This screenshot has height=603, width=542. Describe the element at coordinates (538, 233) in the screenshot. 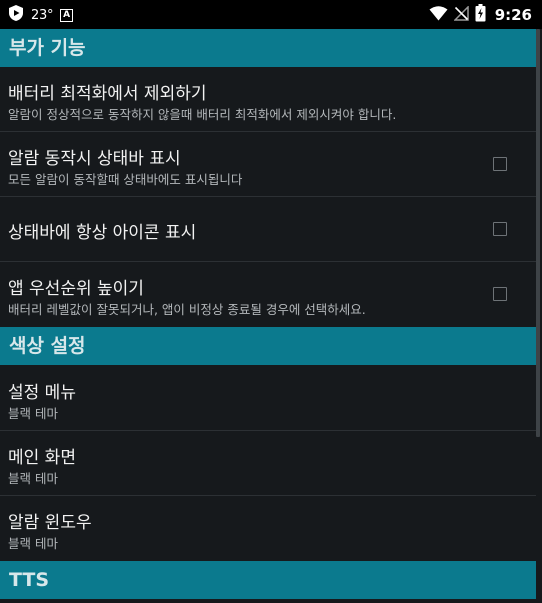

I see `scrollbar` at that location.